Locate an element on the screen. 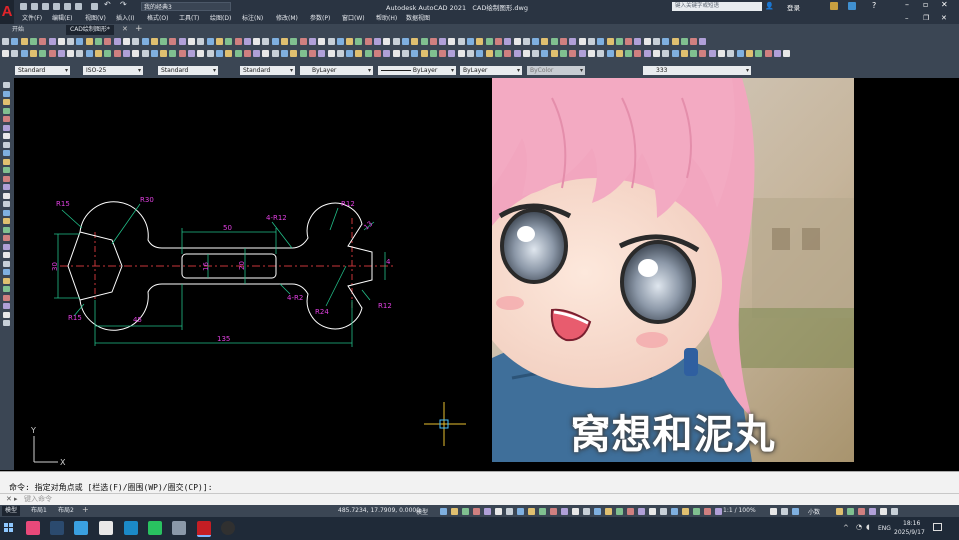 The width and height of the screenshot is (959, 540). coordinate-readout: 485.7234, 17.7909, 0.0000 is located at coordinates (379, 510).